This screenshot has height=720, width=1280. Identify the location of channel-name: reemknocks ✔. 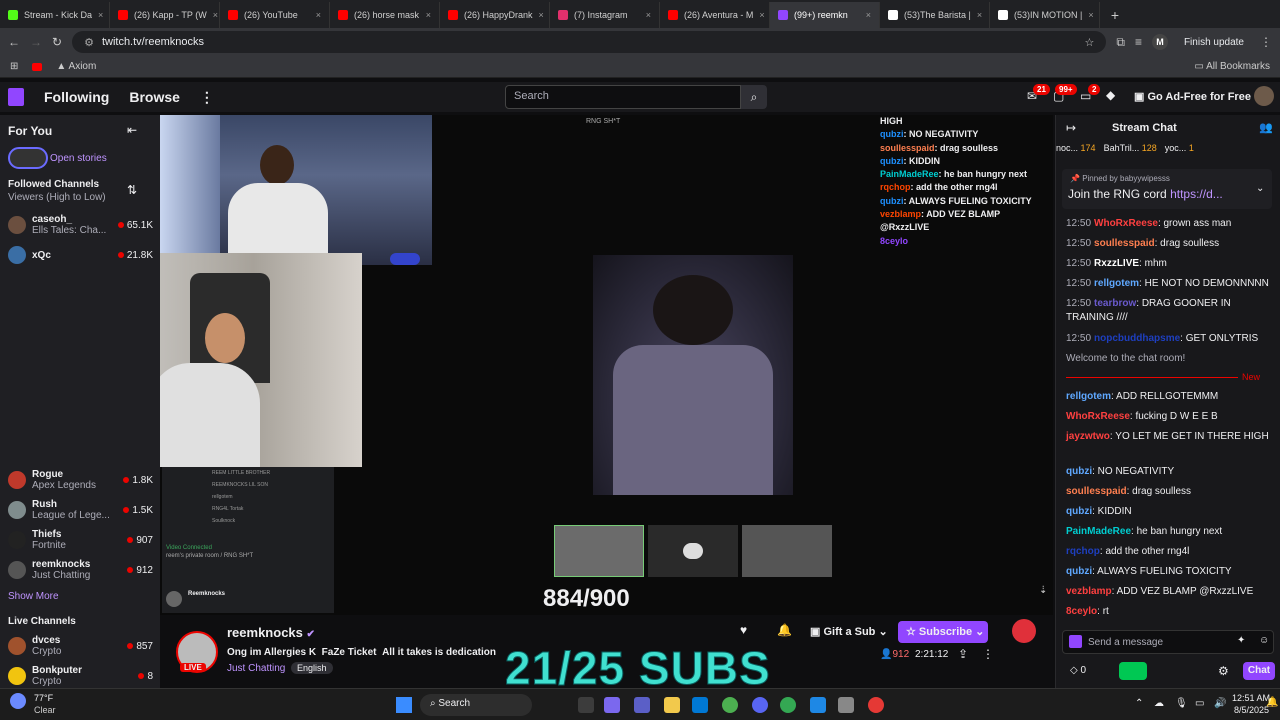
(271, 632).